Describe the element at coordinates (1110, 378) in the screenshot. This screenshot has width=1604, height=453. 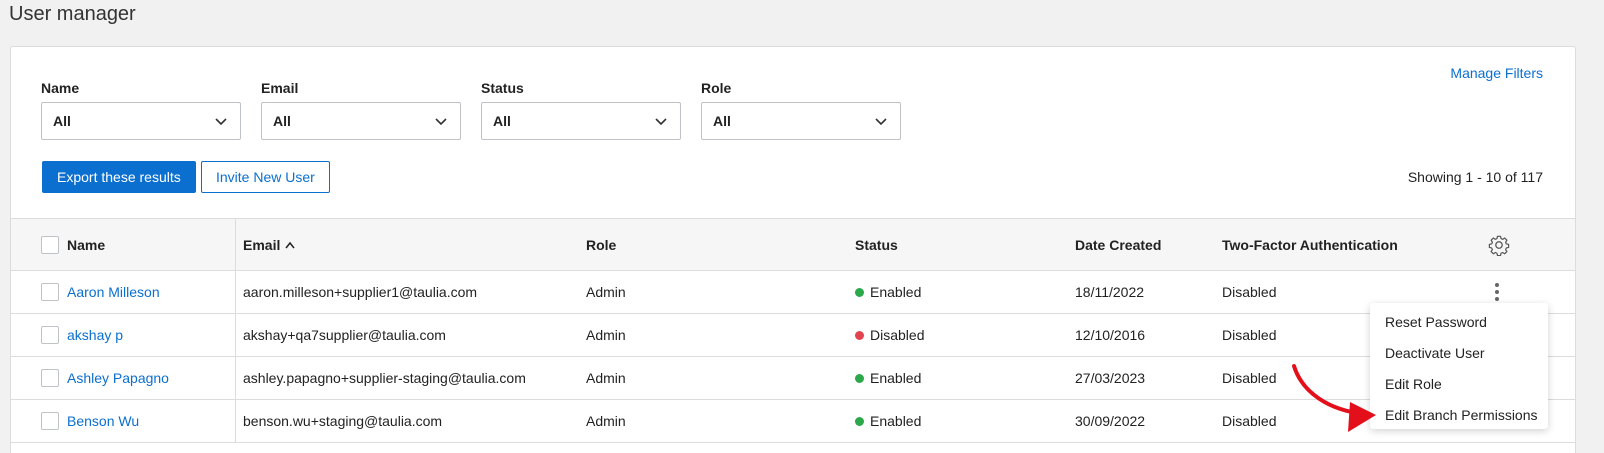
I see `date-created: 27/03/2023` at that location.